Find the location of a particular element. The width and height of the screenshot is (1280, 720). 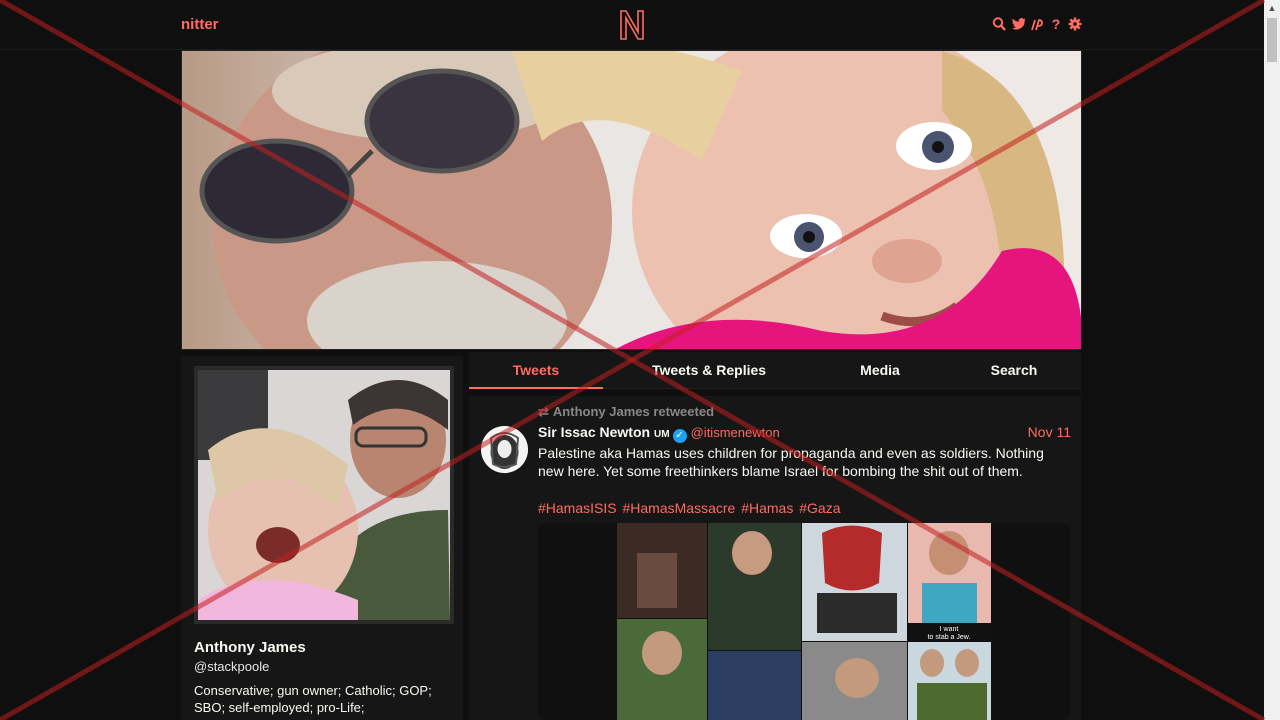

scroll-up-arrow-icon: ▲ is located at coordinates (1272, 8).